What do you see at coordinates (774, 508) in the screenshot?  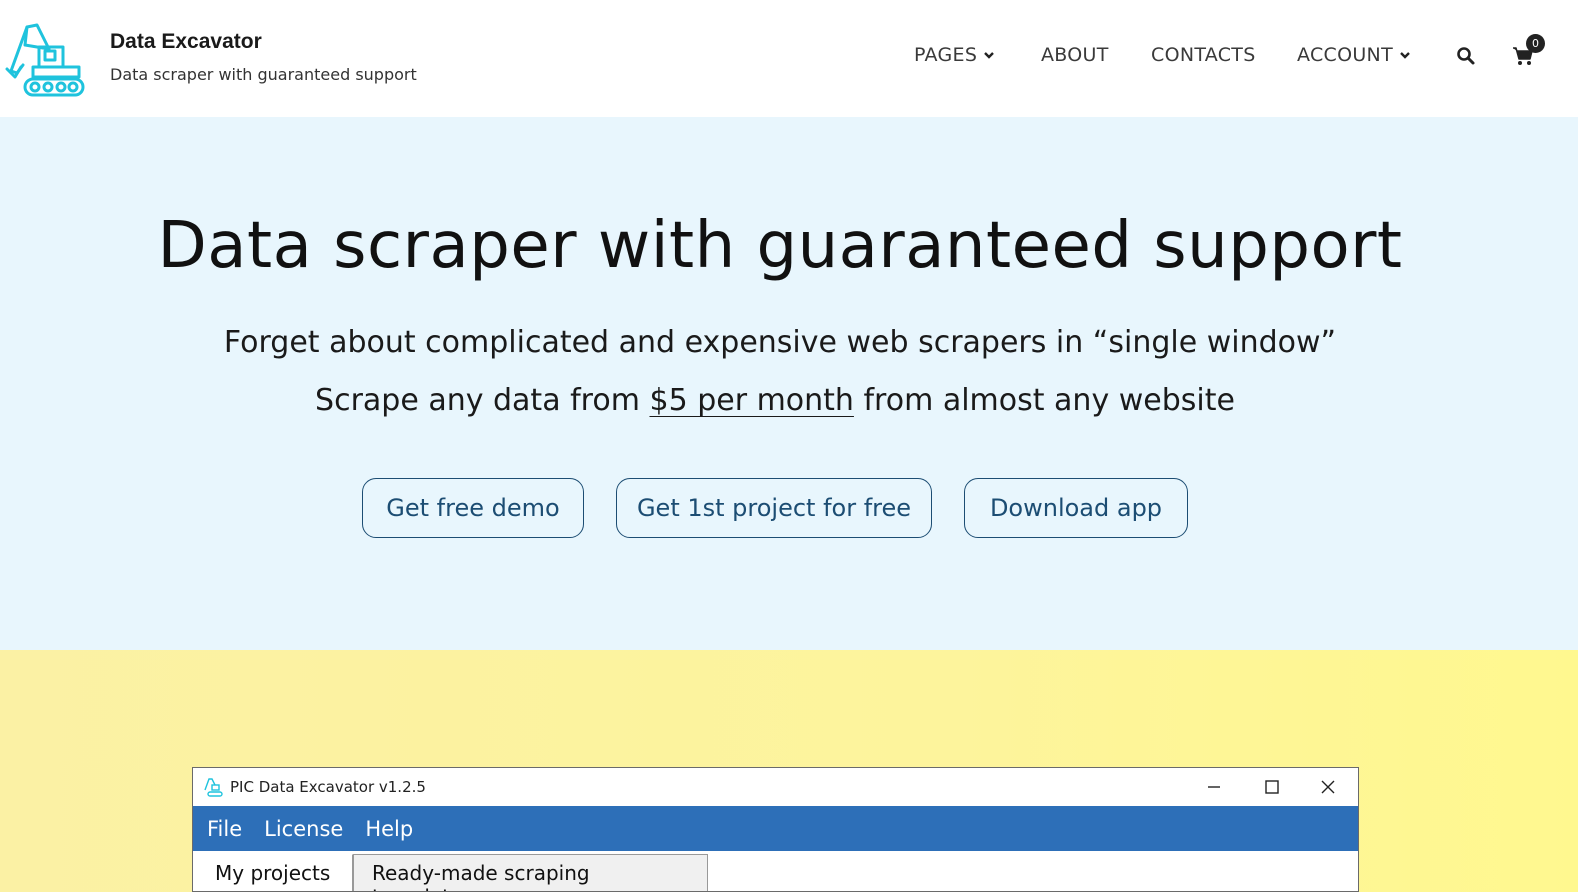 I see `get-first-project-button: Get 1st project for free` at bounding box center [774, 508].